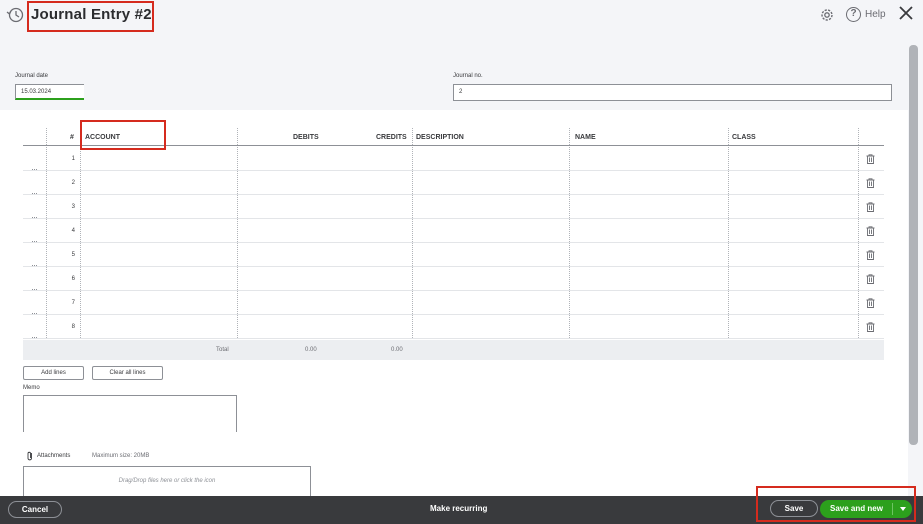 The width and height of the screenshot is (923, 524). Describe the element at coordinates (453, 207) in the screenshot. I see `table-row: 3` at that location.